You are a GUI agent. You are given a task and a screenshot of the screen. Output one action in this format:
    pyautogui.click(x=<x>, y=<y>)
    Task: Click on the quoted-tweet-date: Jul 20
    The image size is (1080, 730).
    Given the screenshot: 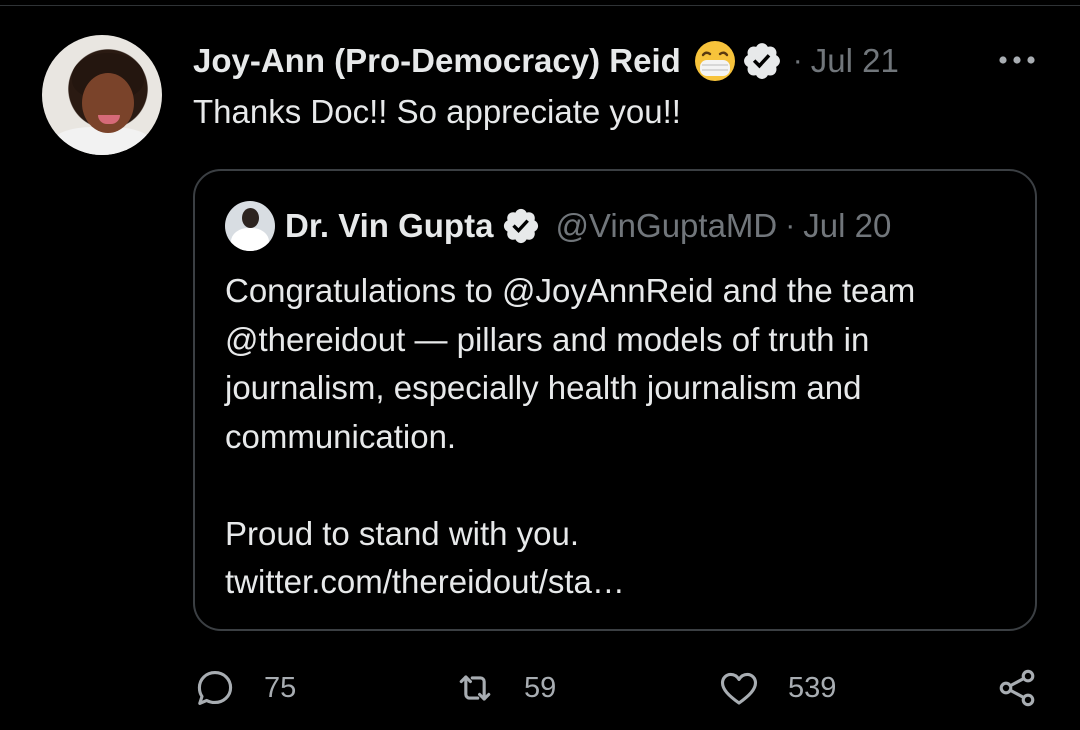 What is the action you would take?
    pyautogui.click(x=847, y=225)
    